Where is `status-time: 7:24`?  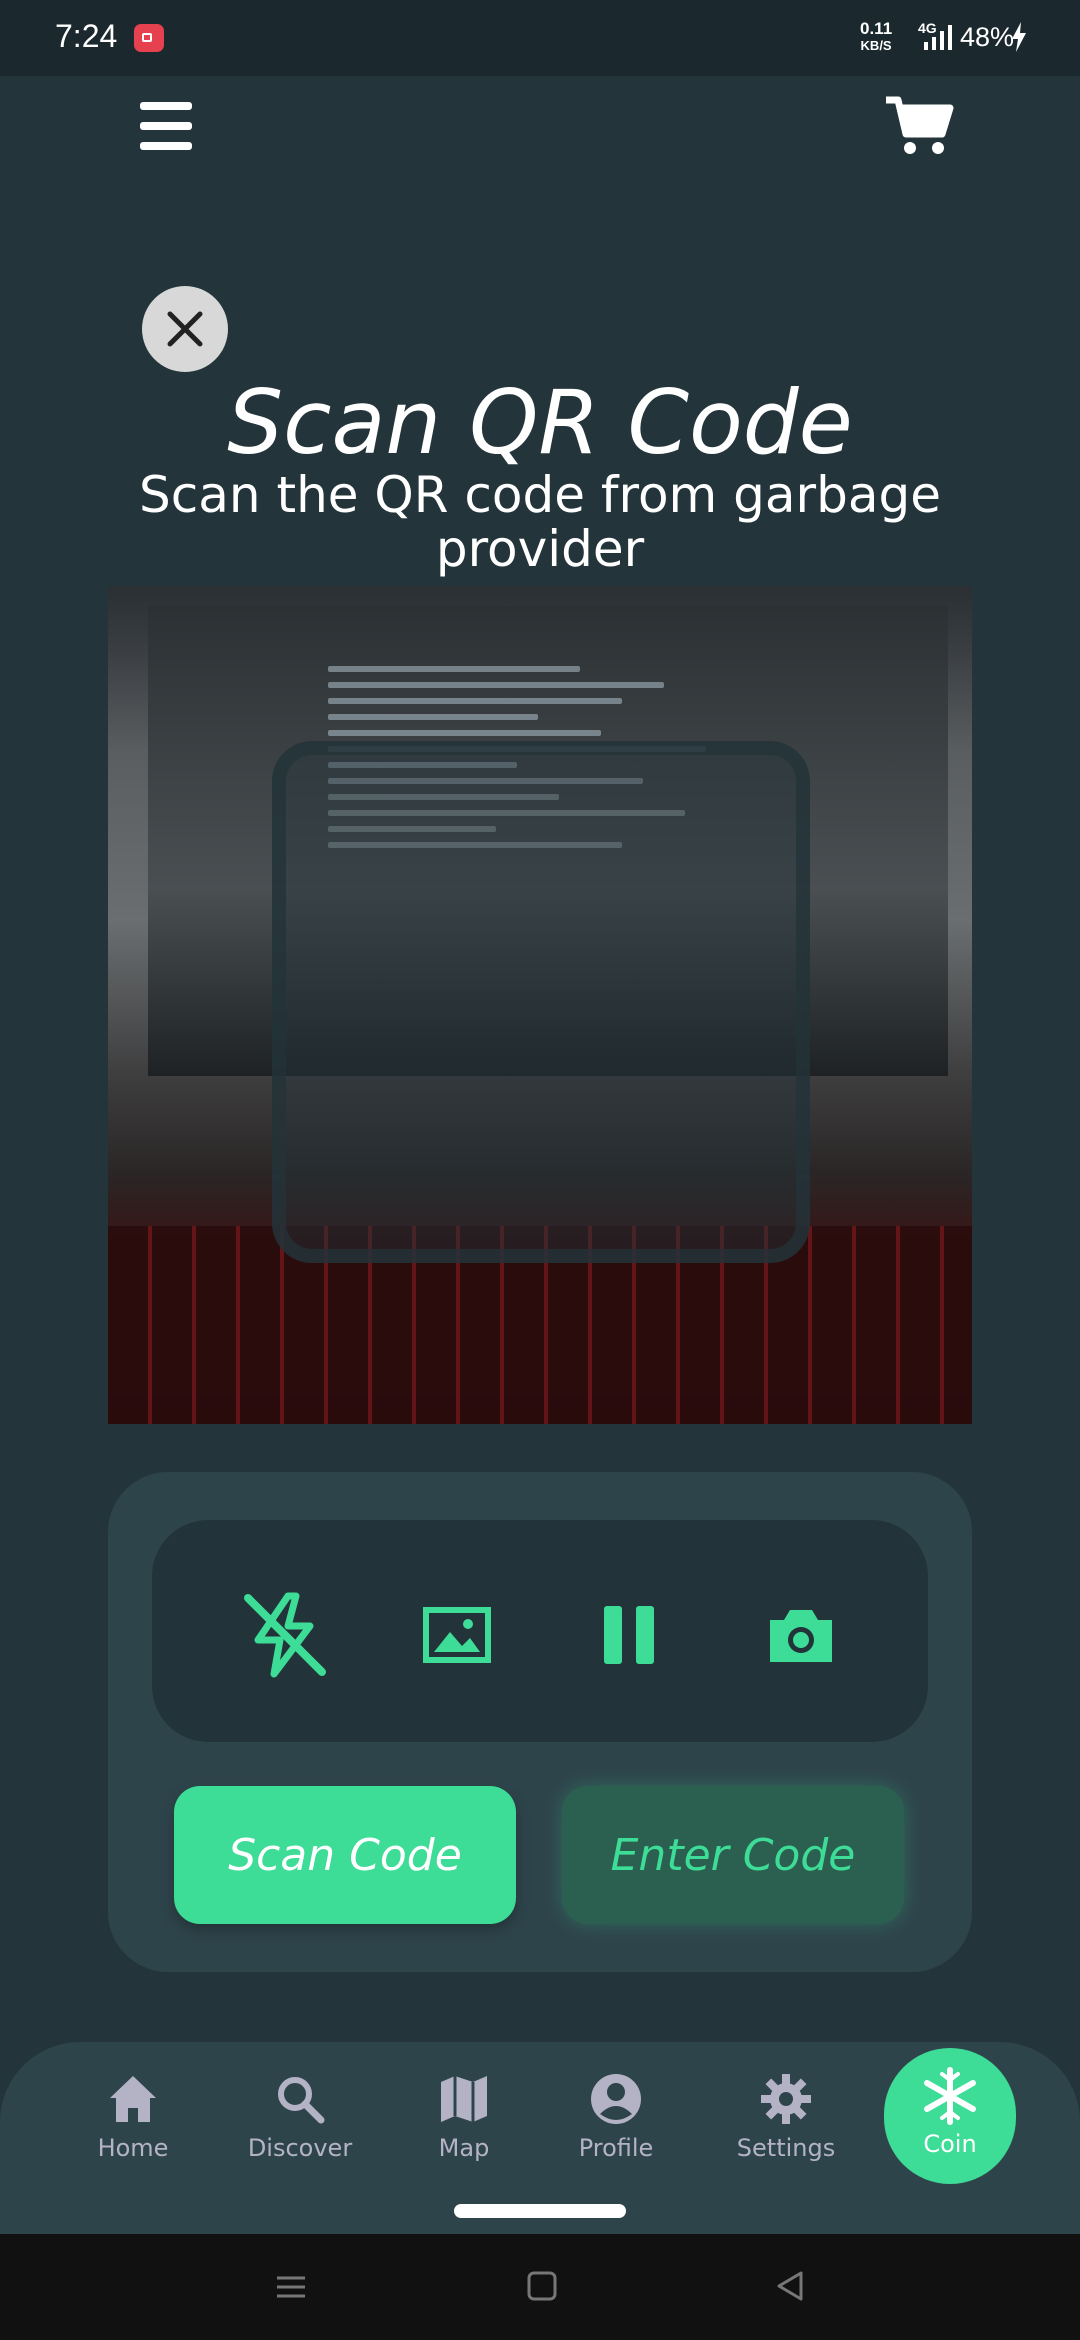 status-time: 7:24 is located at coordinates (86, 36).